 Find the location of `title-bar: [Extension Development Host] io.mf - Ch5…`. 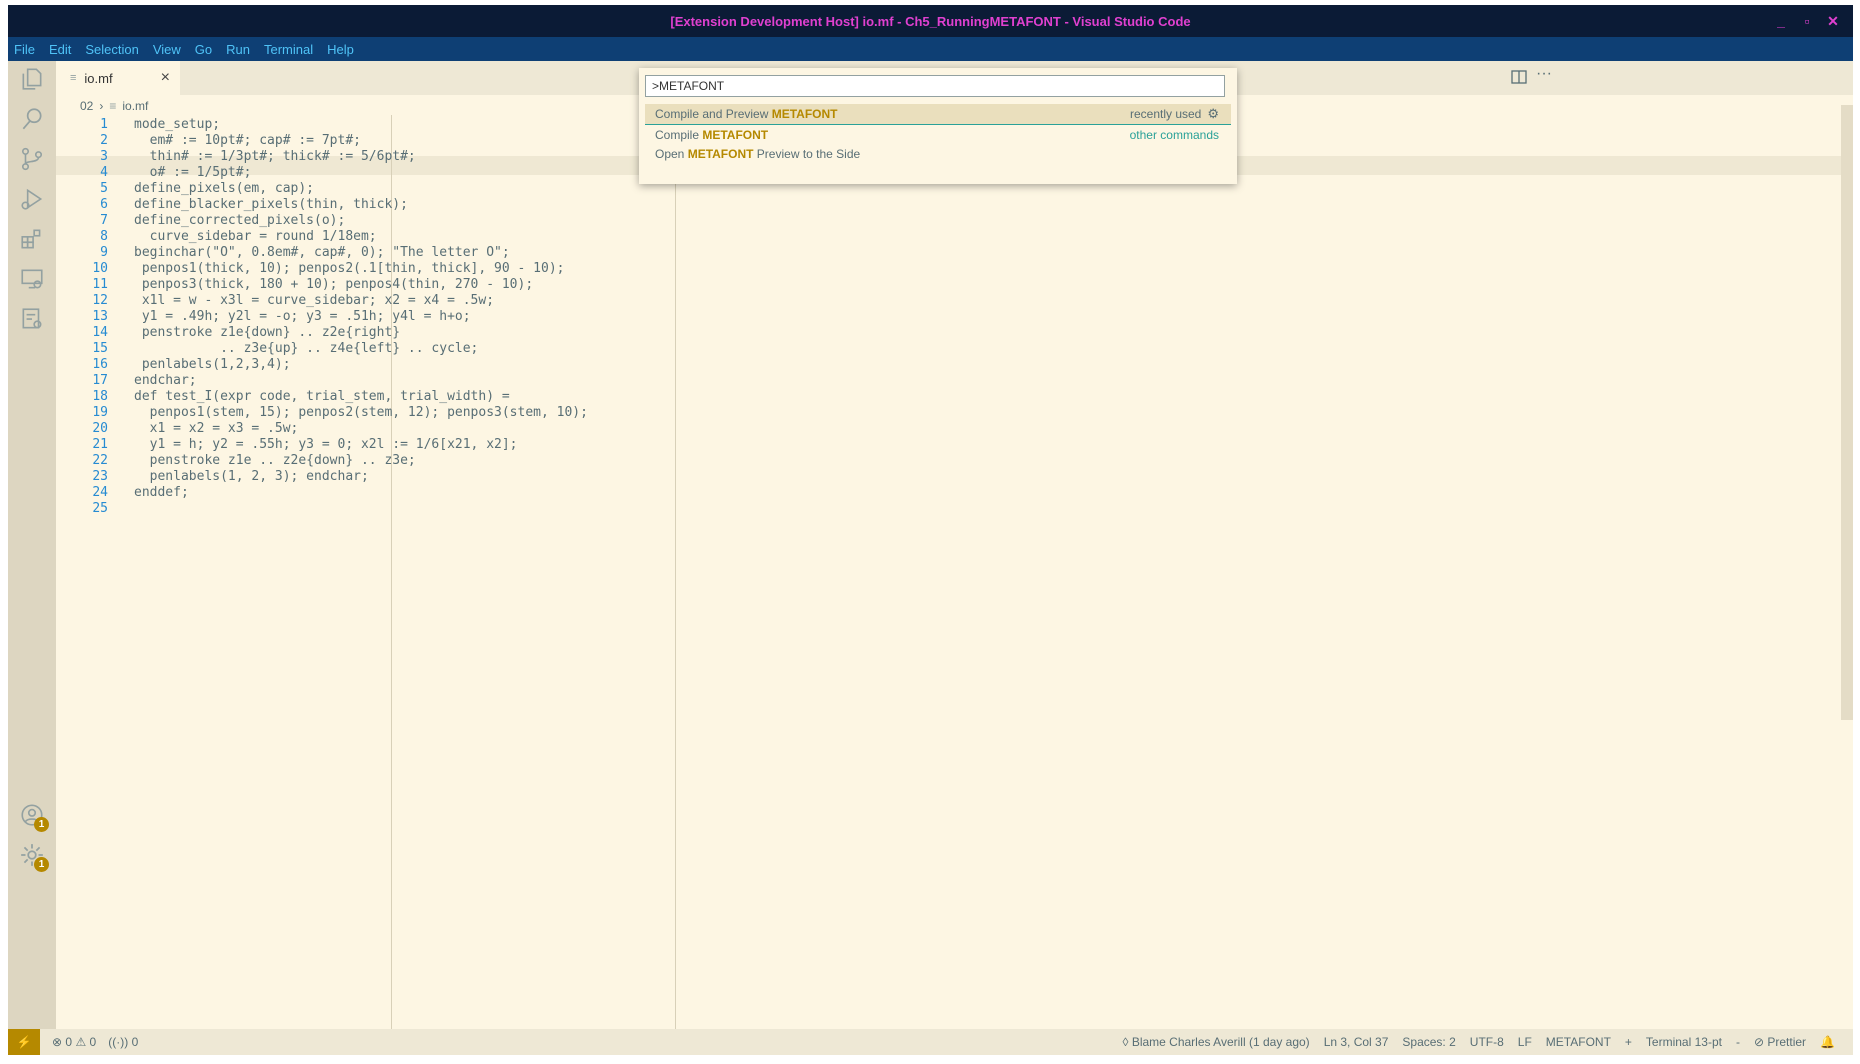

title-bar: [Extension Development Host] io.mf - Ch5… is located at coordinates (930, 21).